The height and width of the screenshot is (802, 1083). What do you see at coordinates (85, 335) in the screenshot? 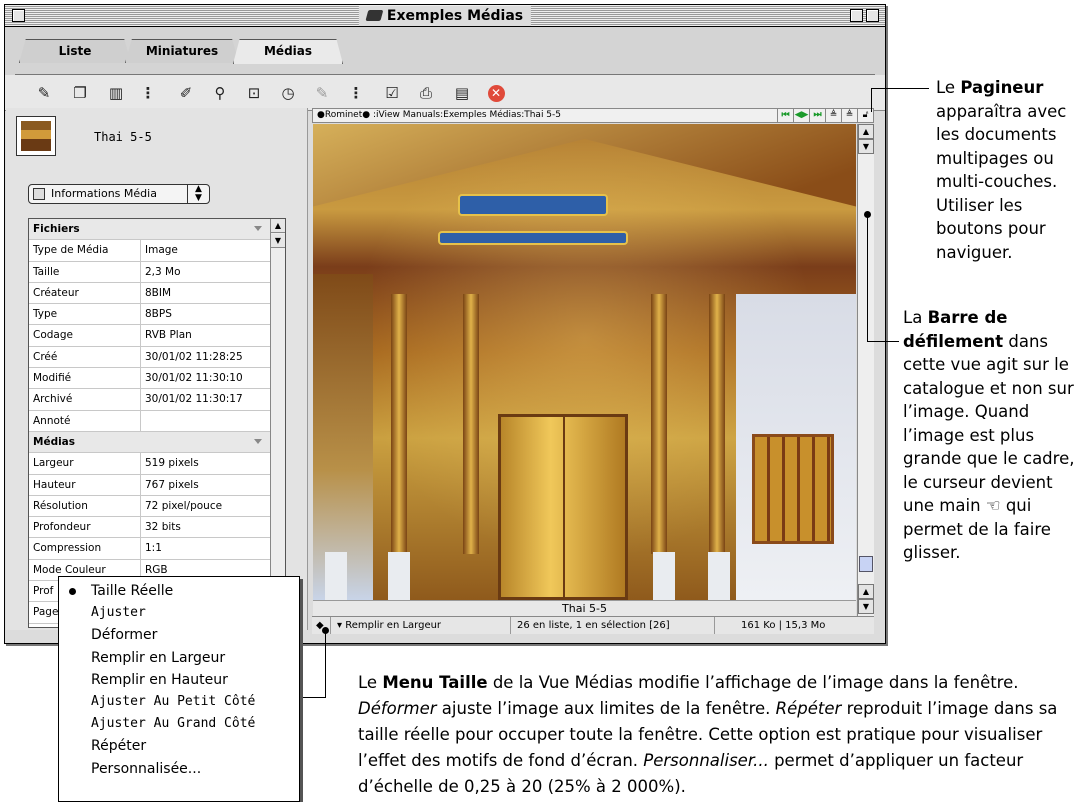
I see `property-name: Codage` at bounding box center [85, 335].